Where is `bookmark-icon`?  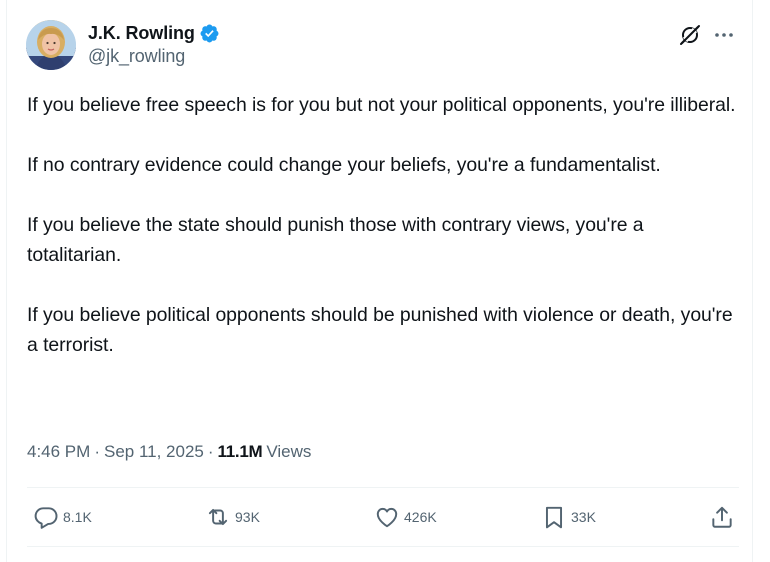 bookmark-icon is located at coordinates (554, 517).